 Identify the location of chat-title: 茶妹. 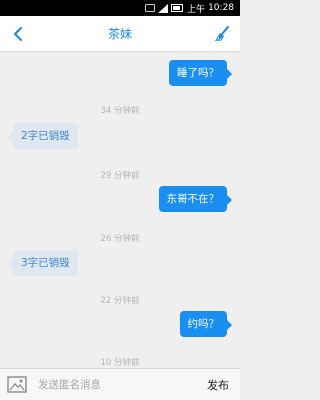
(119, 34).